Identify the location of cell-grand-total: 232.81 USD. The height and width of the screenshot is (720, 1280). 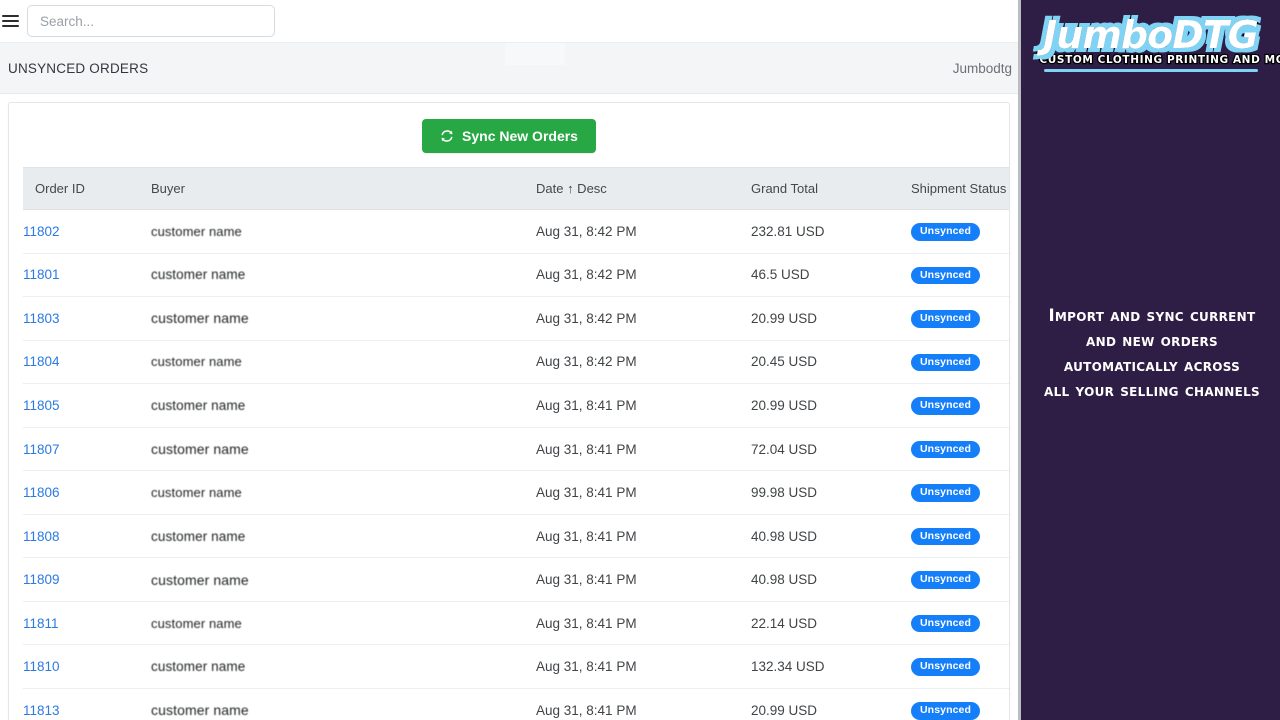
(831, 231).